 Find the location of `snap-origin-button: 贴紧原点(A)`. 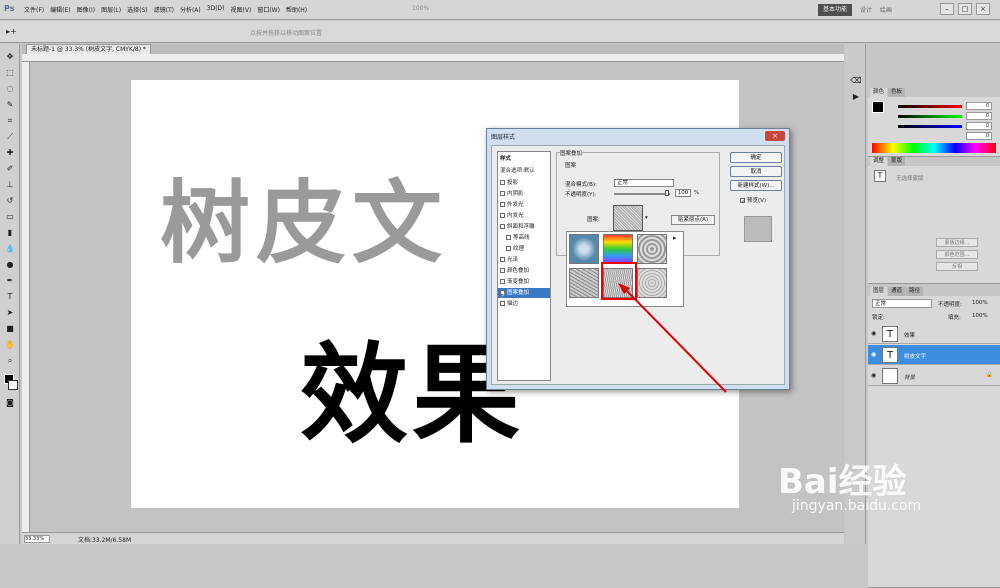

snap-origin-button: 贴紧原点(A) is located at coordinates (693, 220).